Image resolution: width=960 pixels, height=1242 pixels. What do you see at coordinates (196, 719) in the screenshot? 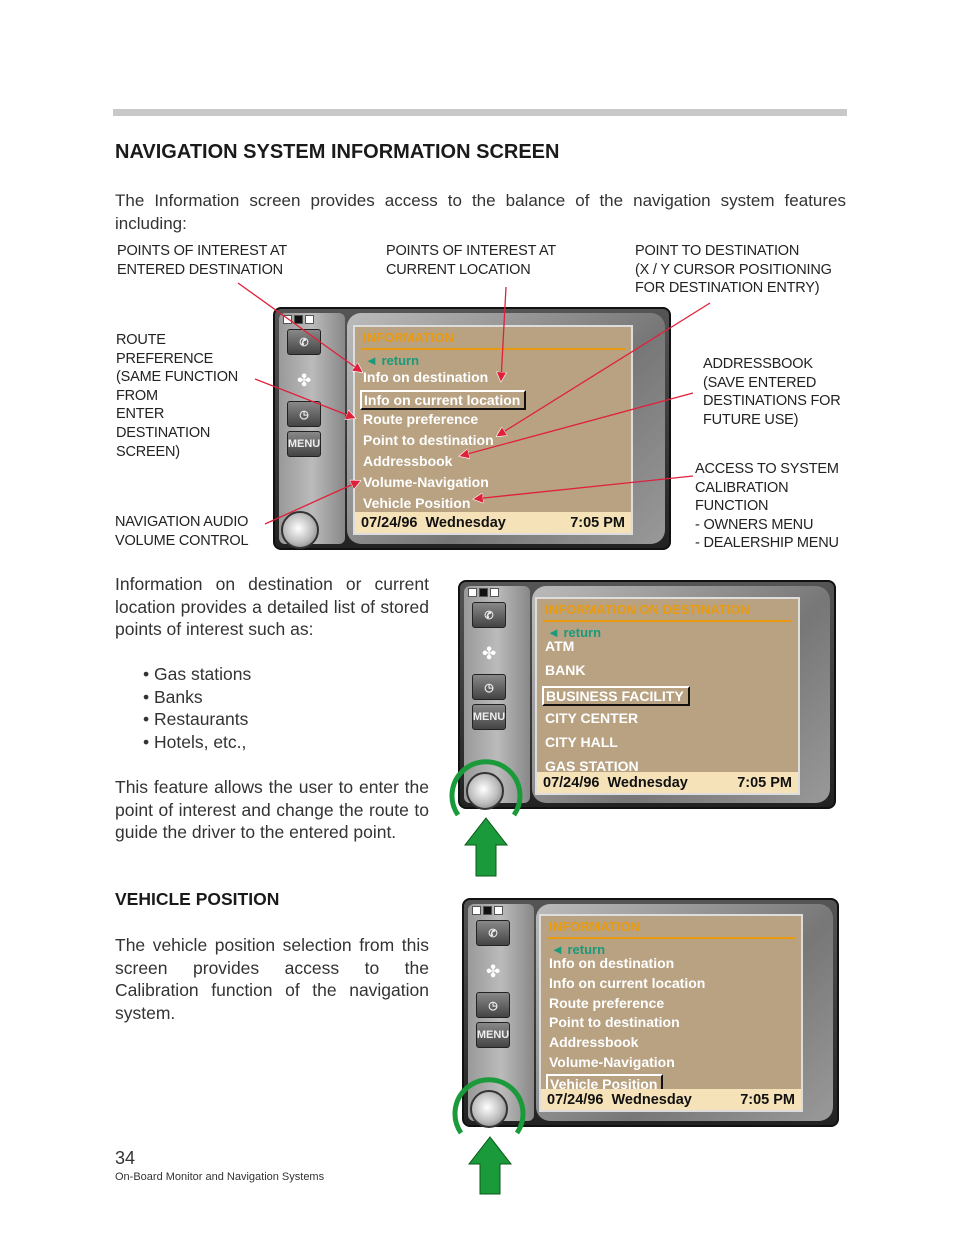
I see `bullet-item: • Restaurants` at bounding box center [196, 719].